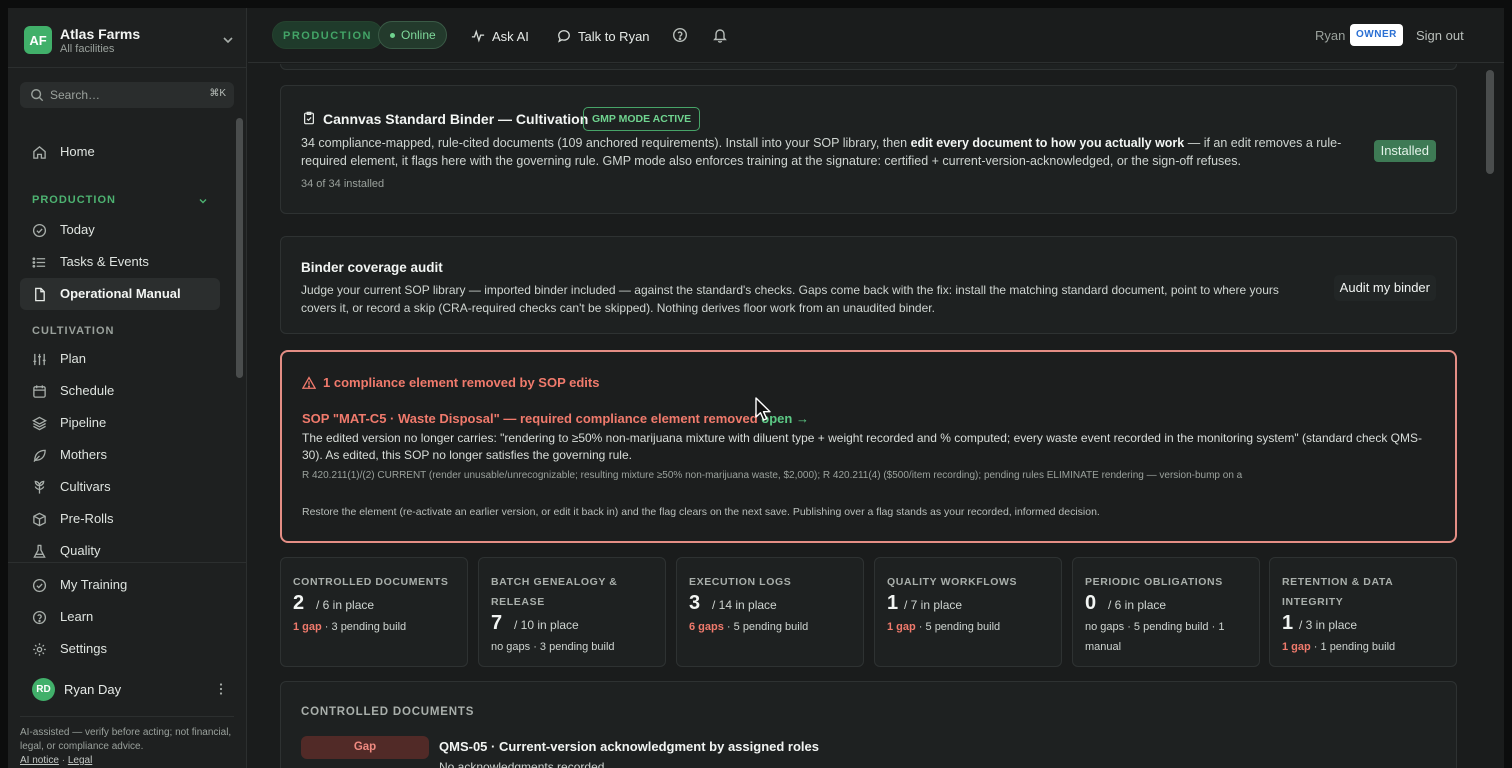 The height and width of the screenshot is (768, 1512). Describe the element at coordinates (77, 229) in the screenshot. I see `sidebar-item-label: Today` at that location.